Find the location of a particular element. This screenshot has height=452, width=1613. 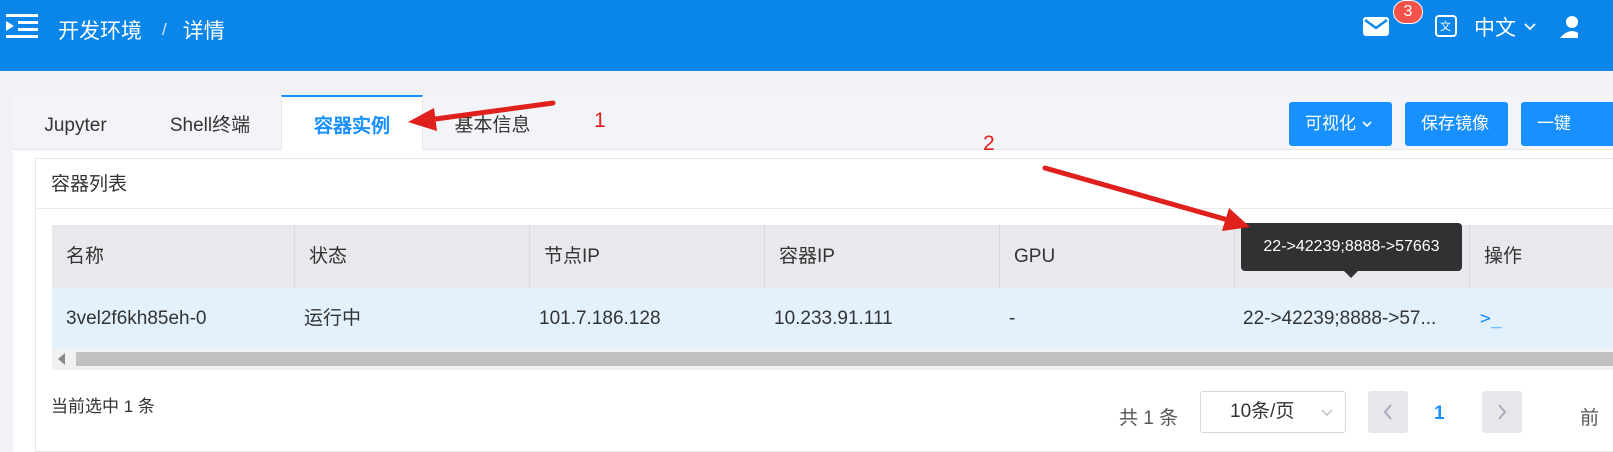

language-label: 中文 is located at coordinates (1495, 28).